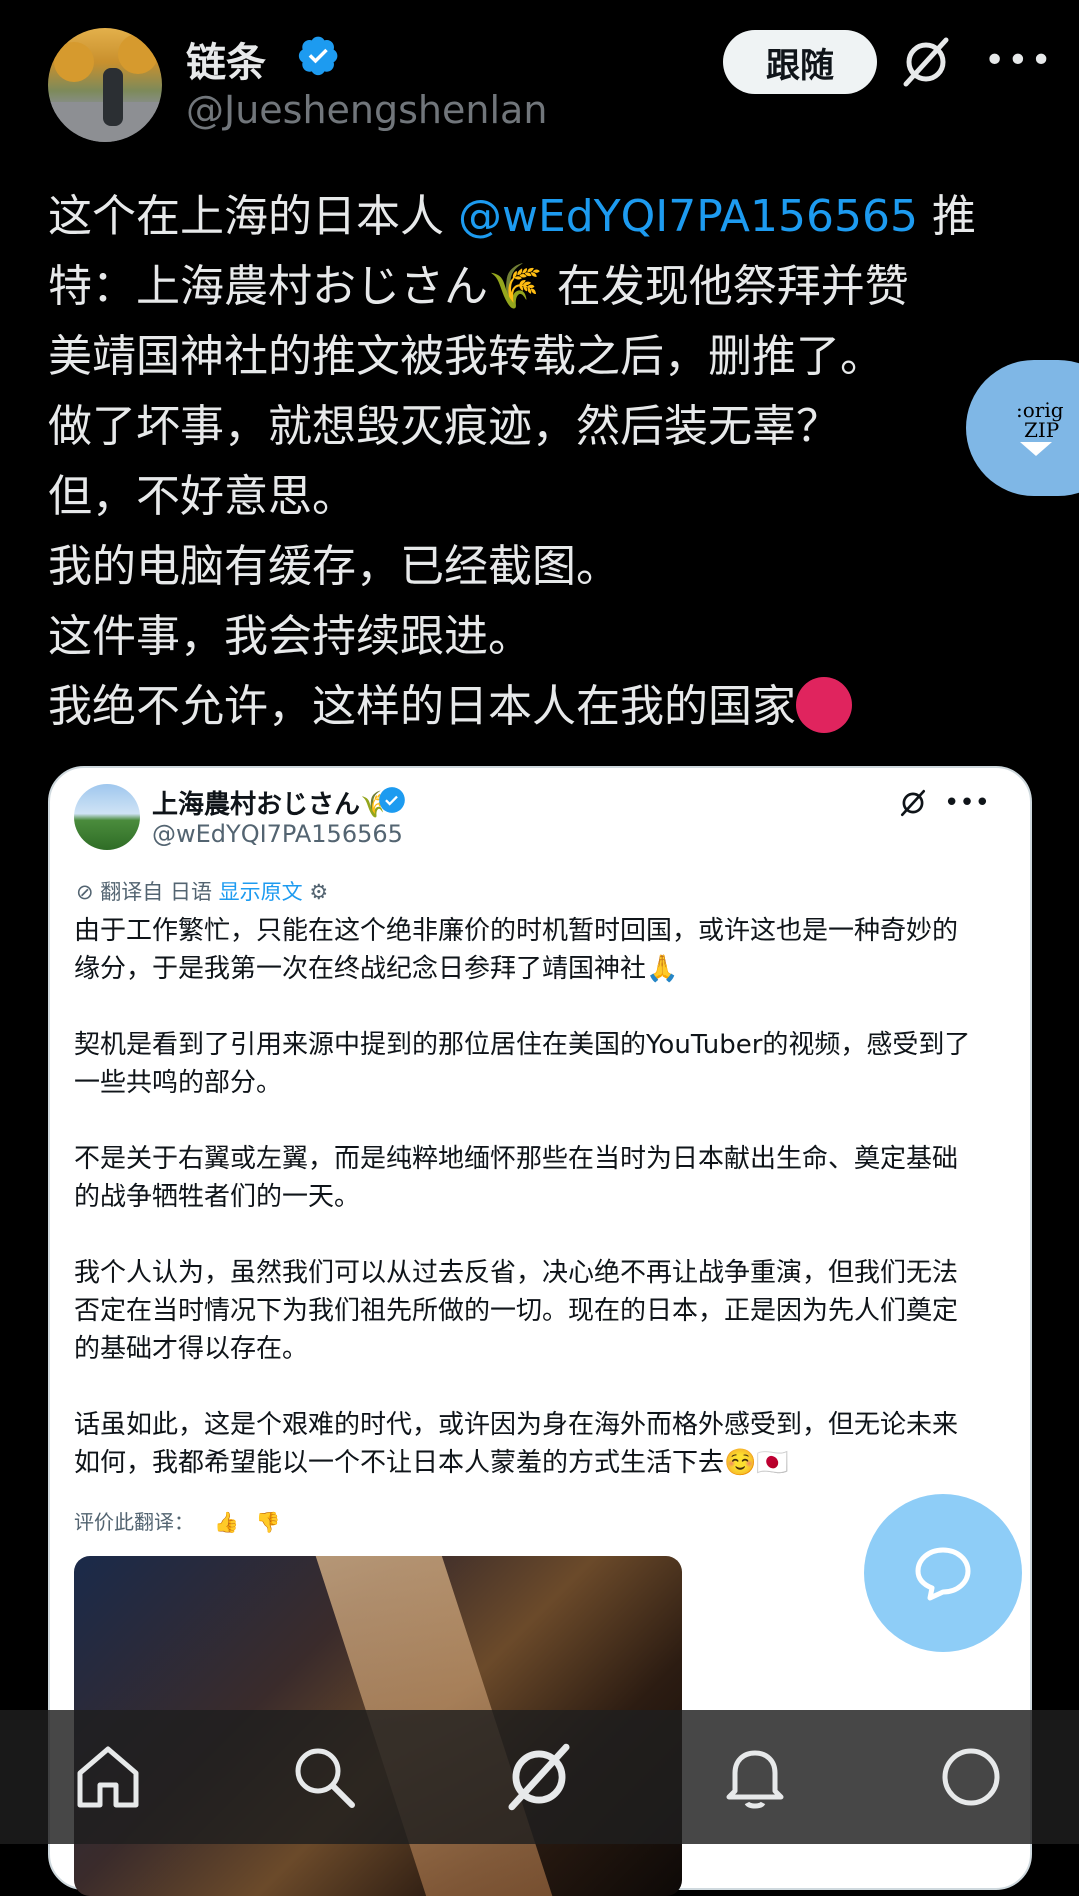 The height and width of the screenshot is (1896, 1079). I want to click on rate-translation-label: 评价此翻译：, so click(134, 1522).